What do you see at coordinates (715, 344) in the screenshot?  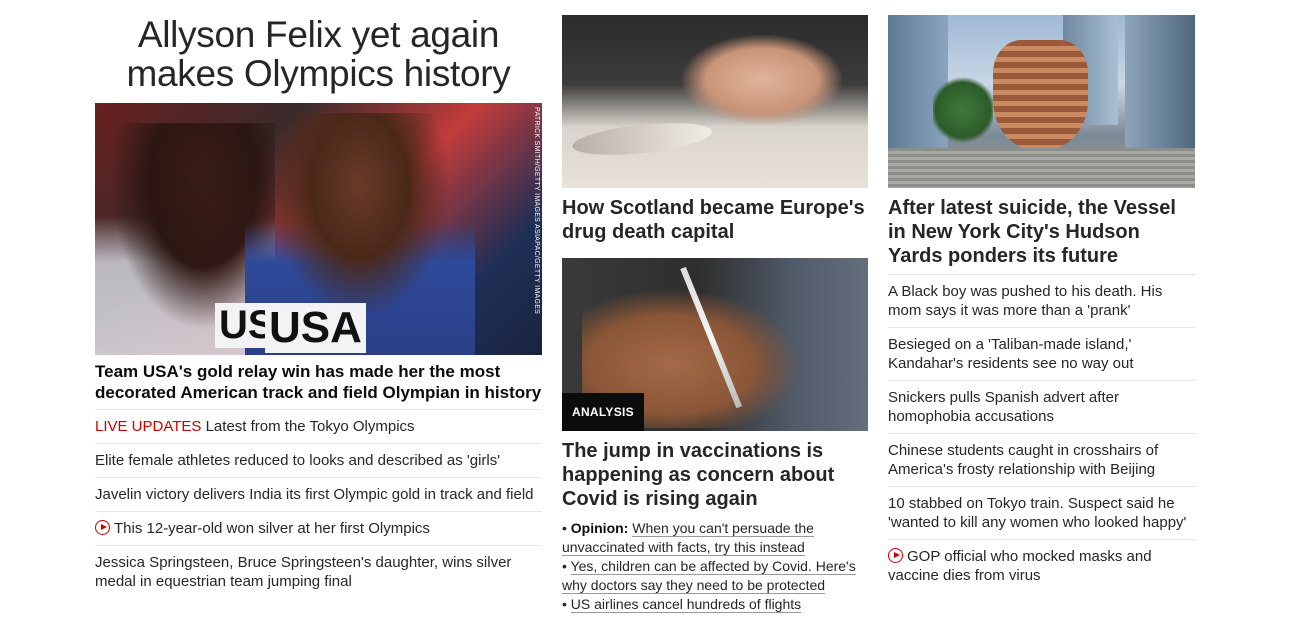 I see `vaccination-image: ANALYSIS` at bounding box center [715, 344].